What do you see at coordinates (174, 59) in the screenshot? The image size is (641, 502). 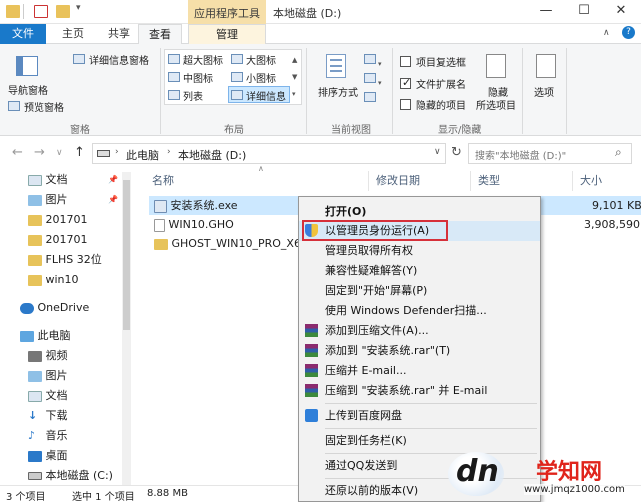 I see `extra-large-icons-icon` at bounding box center [174, 59].